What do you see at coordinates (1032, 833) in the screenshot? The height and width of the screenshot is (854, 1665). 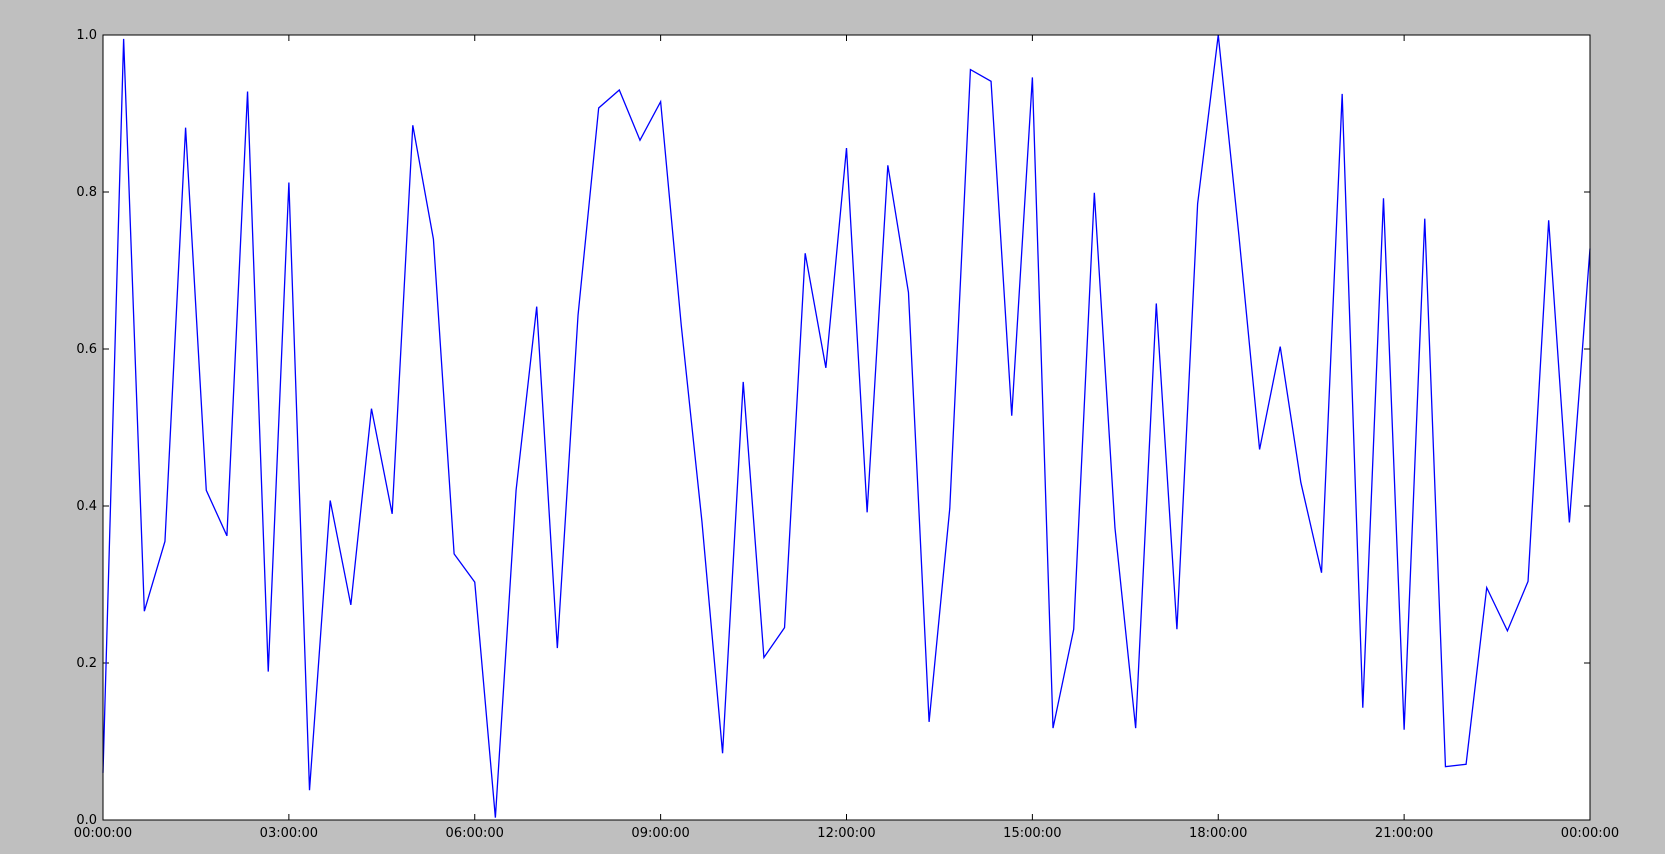 I see `x-tick-label: 15:00:00` at bounding box center [1032, 833].